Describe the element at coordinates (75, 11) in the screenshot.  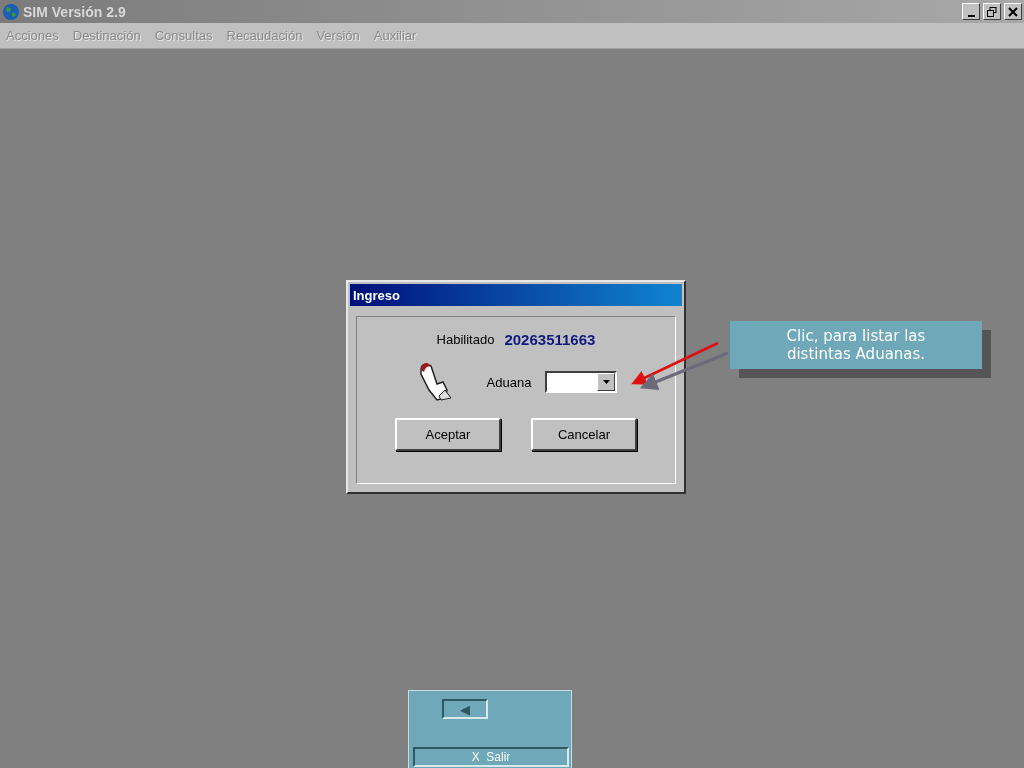
I see `window-title: SIM Versión 2.9` at that location.